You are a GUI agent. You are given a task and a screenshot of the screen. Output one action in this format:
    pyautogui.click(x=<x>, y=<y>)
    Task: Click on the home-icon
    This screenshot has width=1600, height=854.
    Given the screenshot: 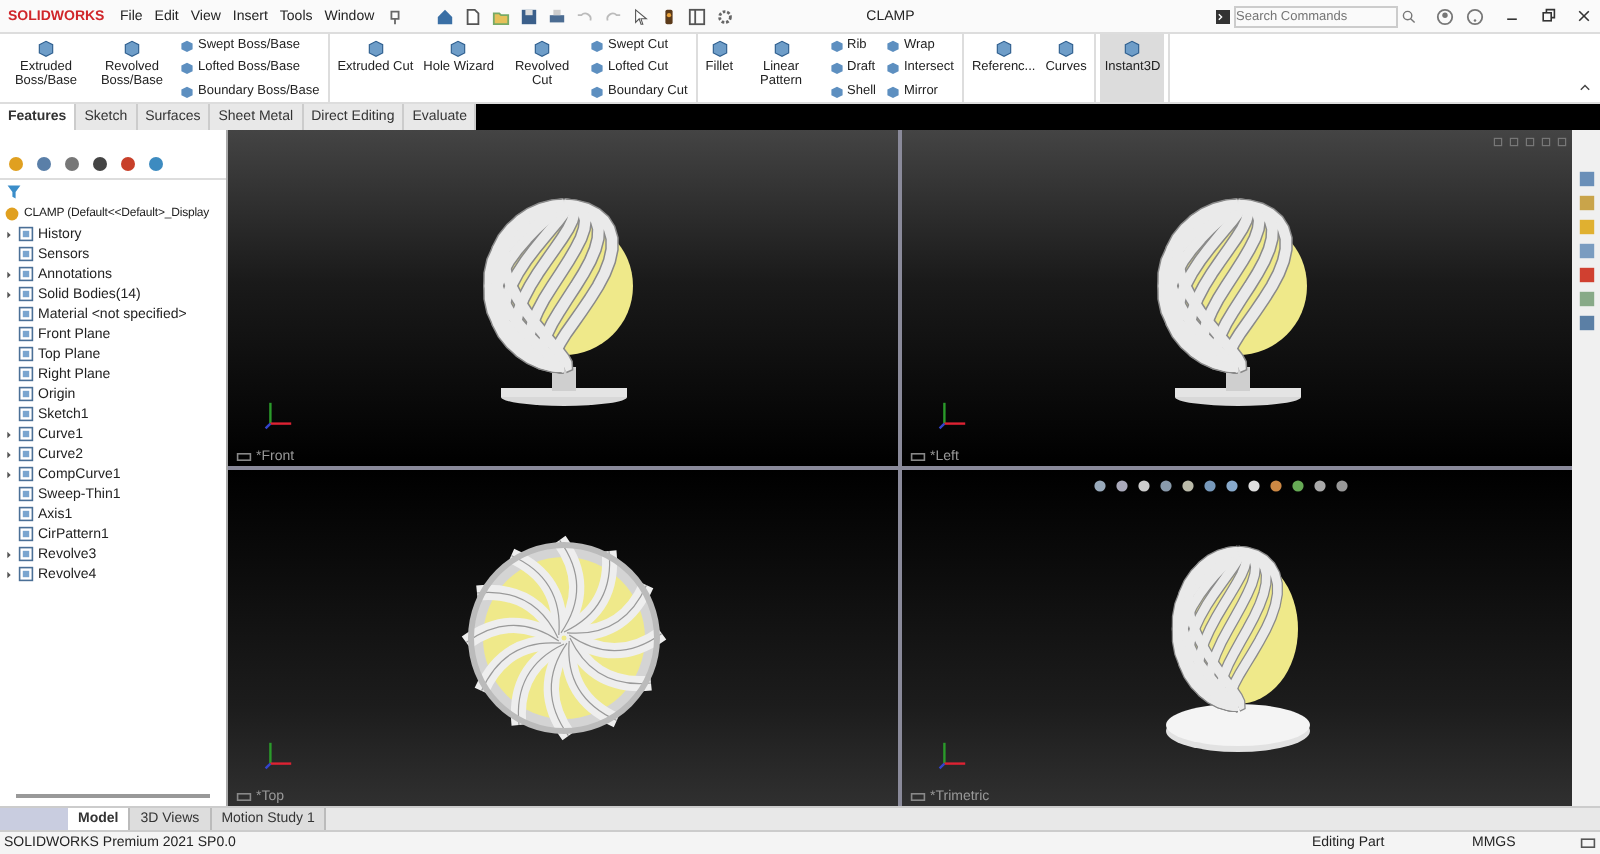 What is the action you would take?
    pyautogui.click(x=445, y=16)
    